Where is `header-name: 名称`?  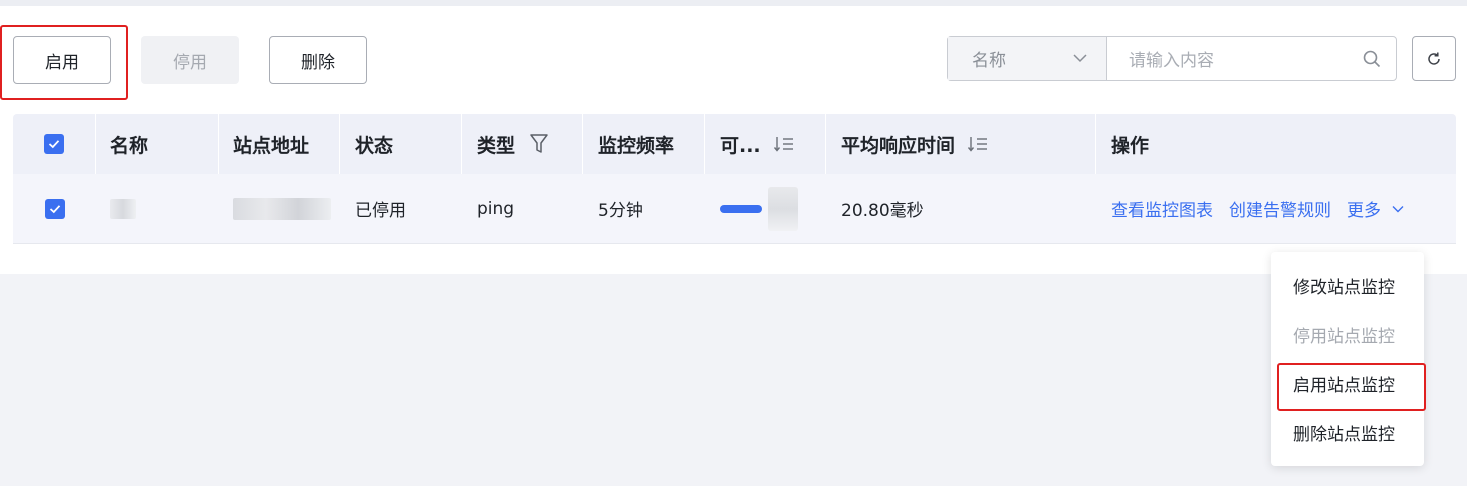 header-name: 名称 is located at coordinates (157, 144).